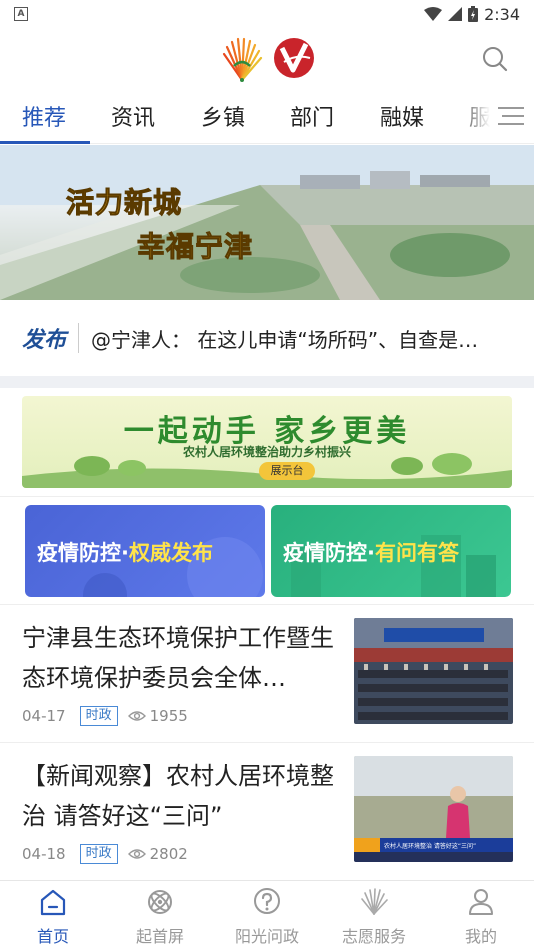  What do you see at coordinates (267, 117) in the screenshot?
I see `category-tabs: 推荐 资讯 乡镇 部门 融媒 服` at bounding box center [267, 117].